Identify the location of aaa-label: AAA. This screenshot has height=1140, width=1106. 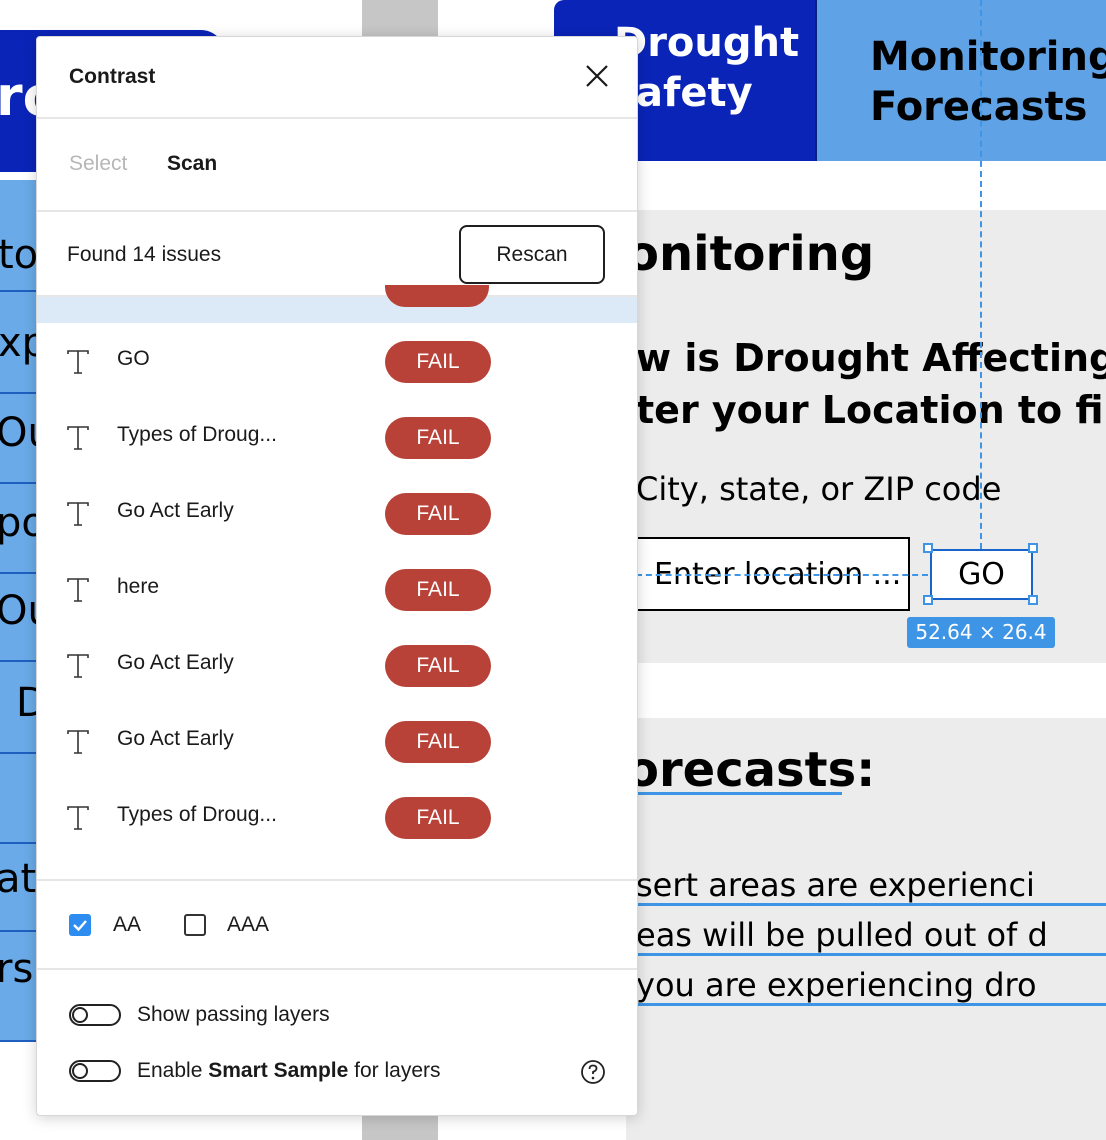
(248, 924).